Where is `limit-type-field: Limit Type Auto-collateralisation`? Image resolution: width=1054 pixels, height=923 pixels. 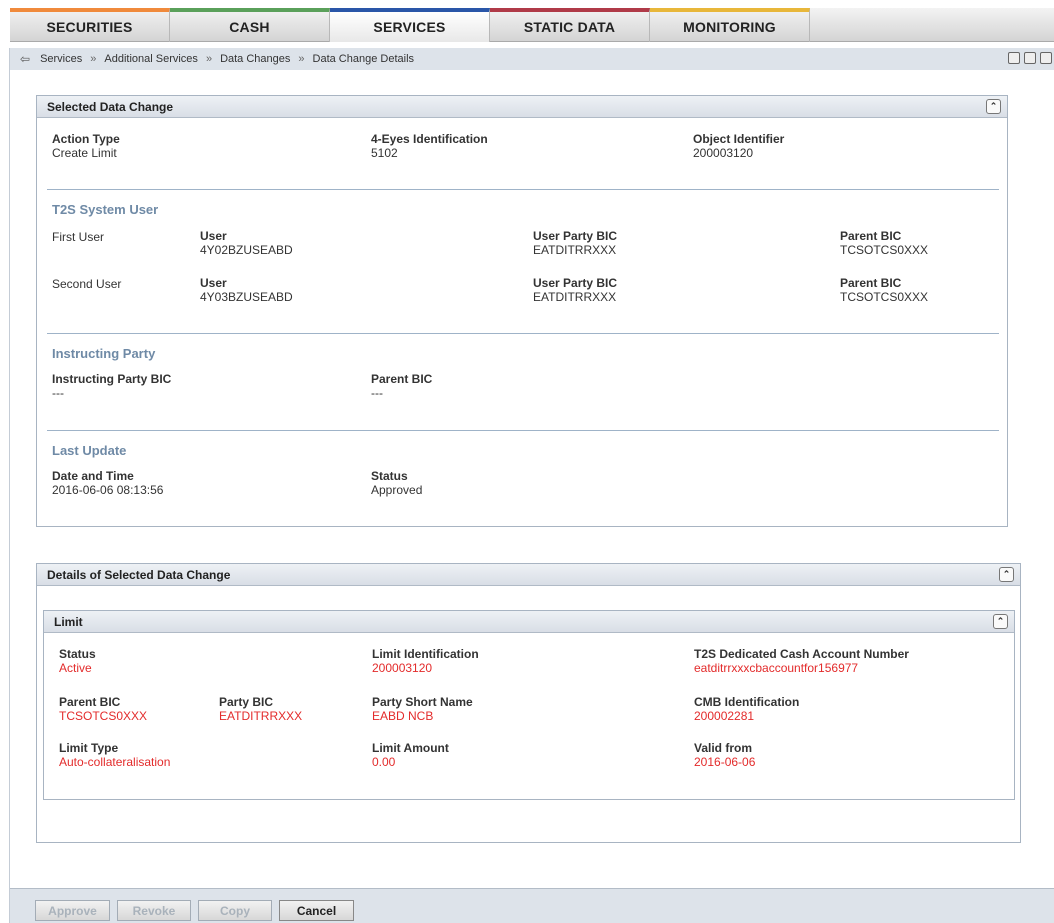
limit-type-field: Limit Type Auto-collateralisation is located at coordinates (114, 755).